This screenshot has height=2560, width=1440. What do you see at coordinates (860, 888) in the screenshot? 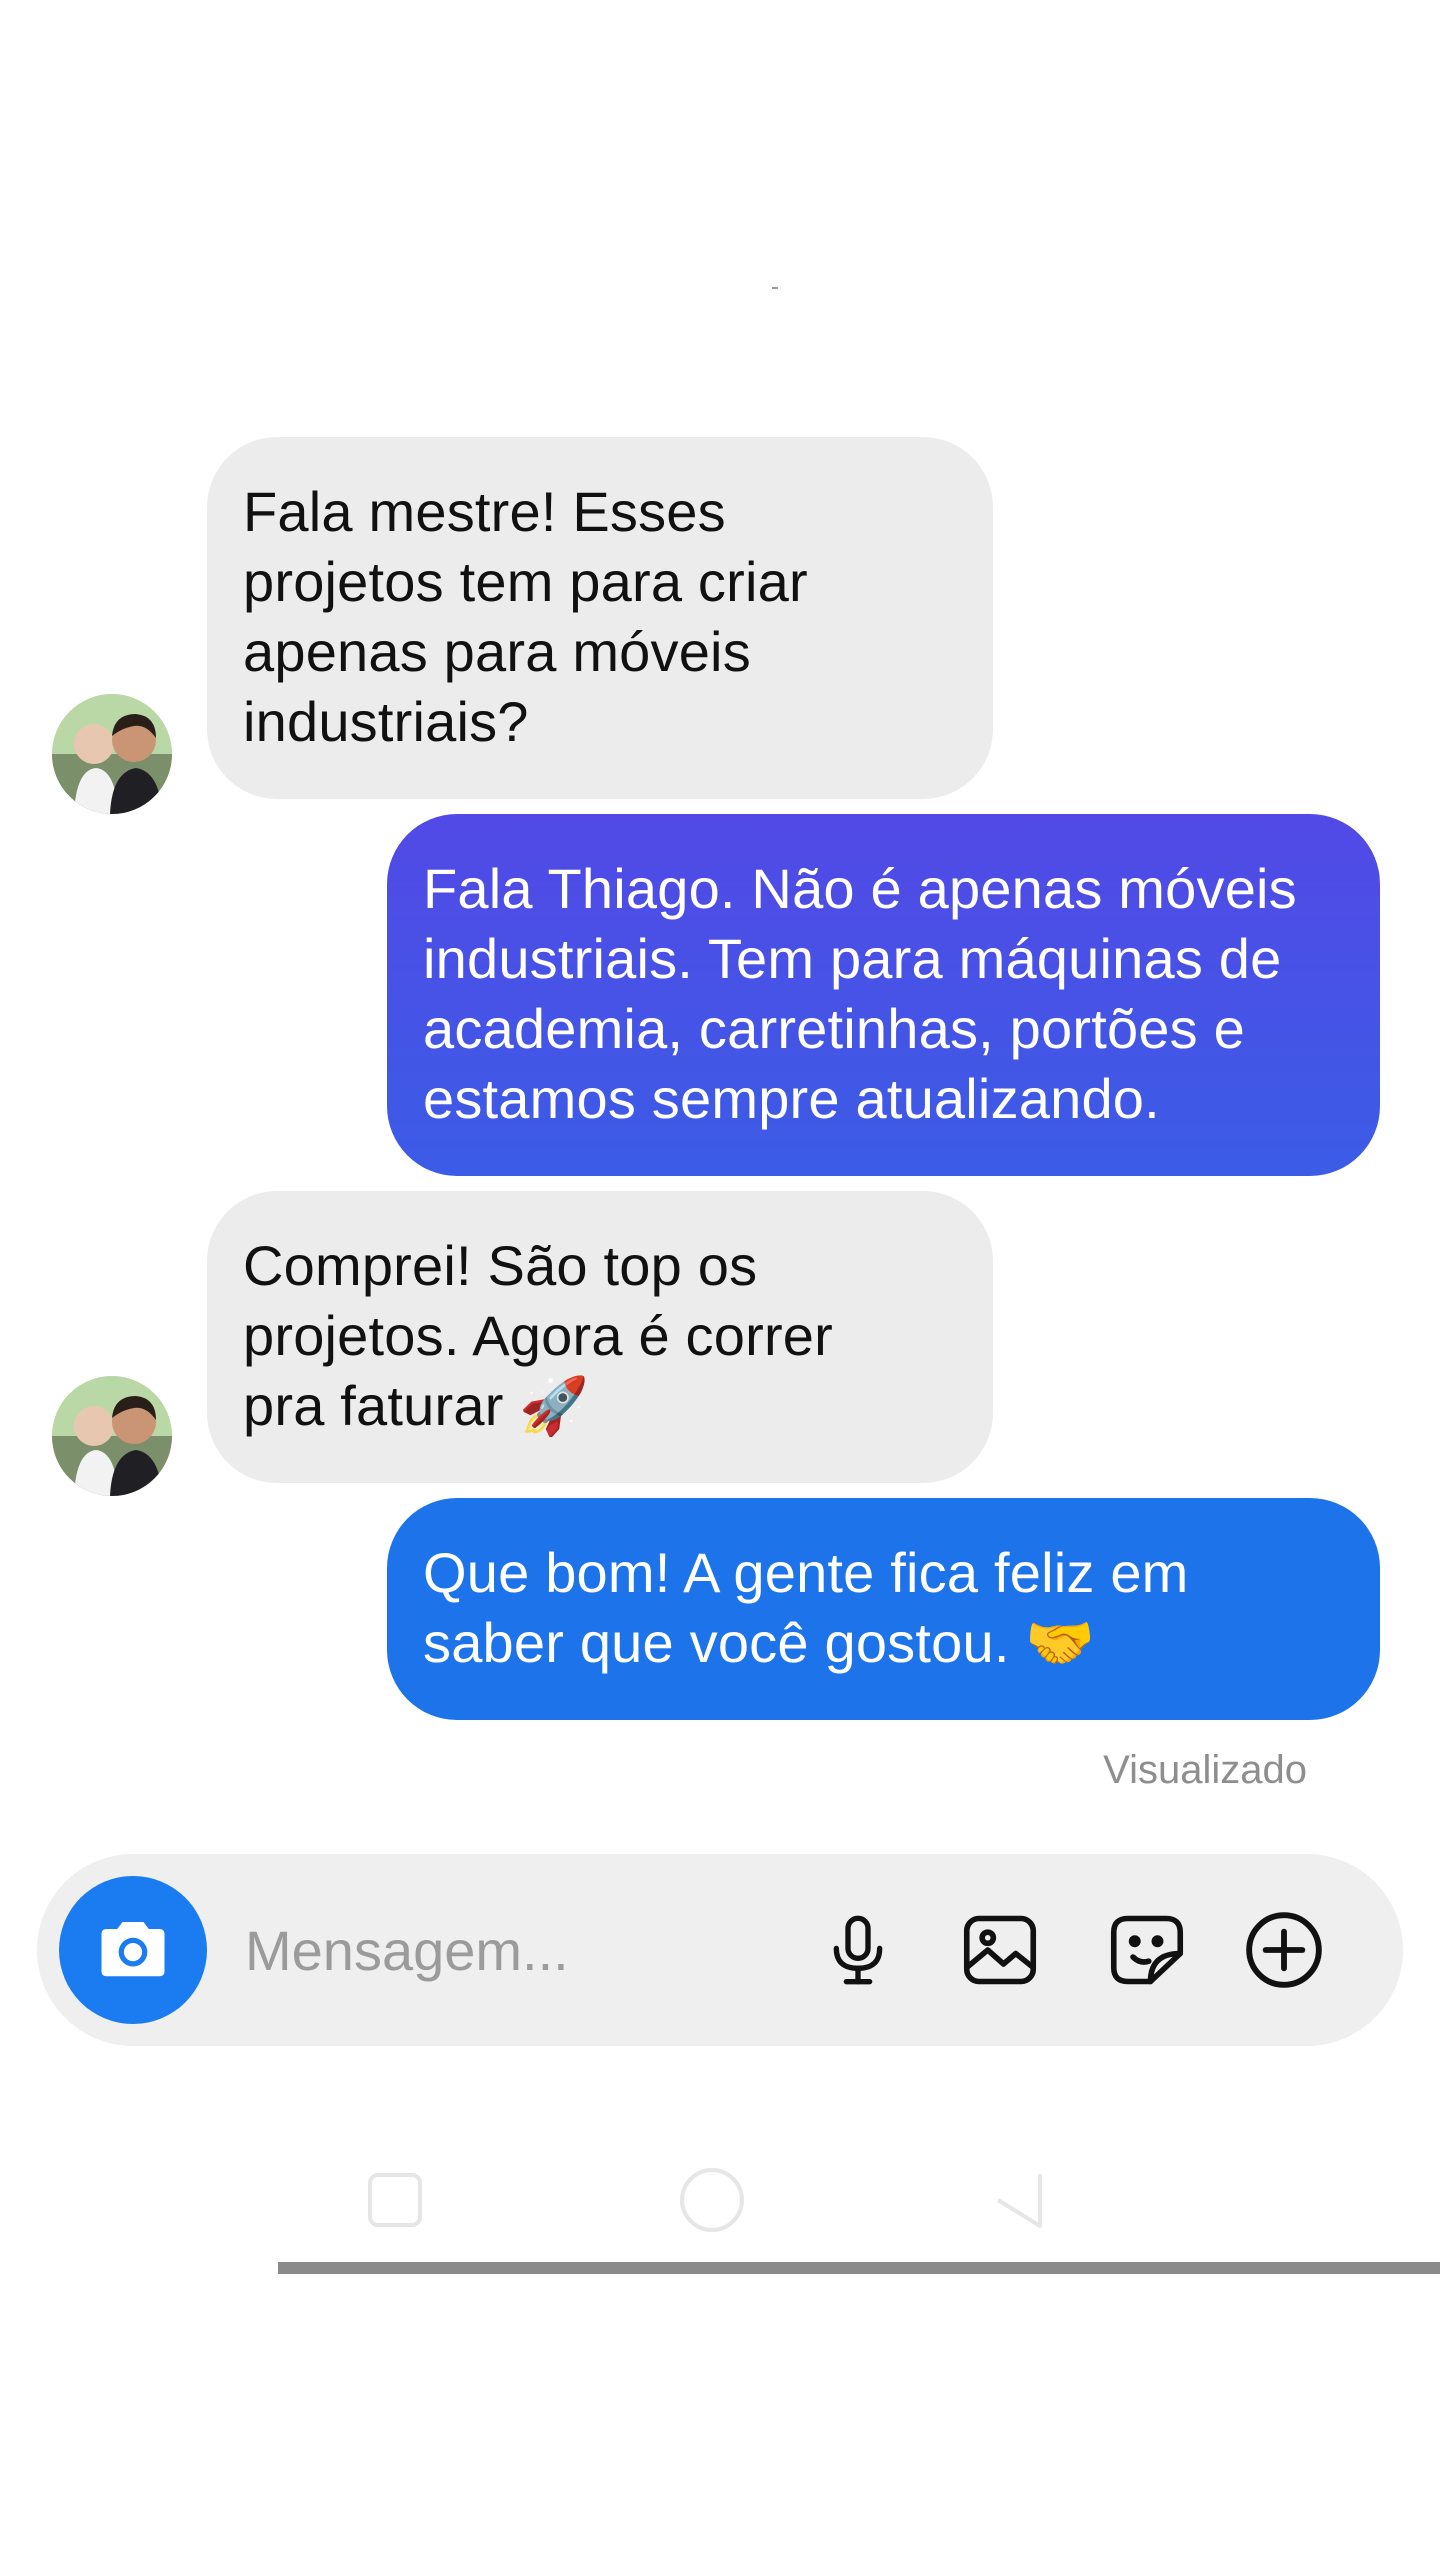
I see `message-text-line: Fala Thiago. Não é apenas móveis` at bounding box center [860, 888].